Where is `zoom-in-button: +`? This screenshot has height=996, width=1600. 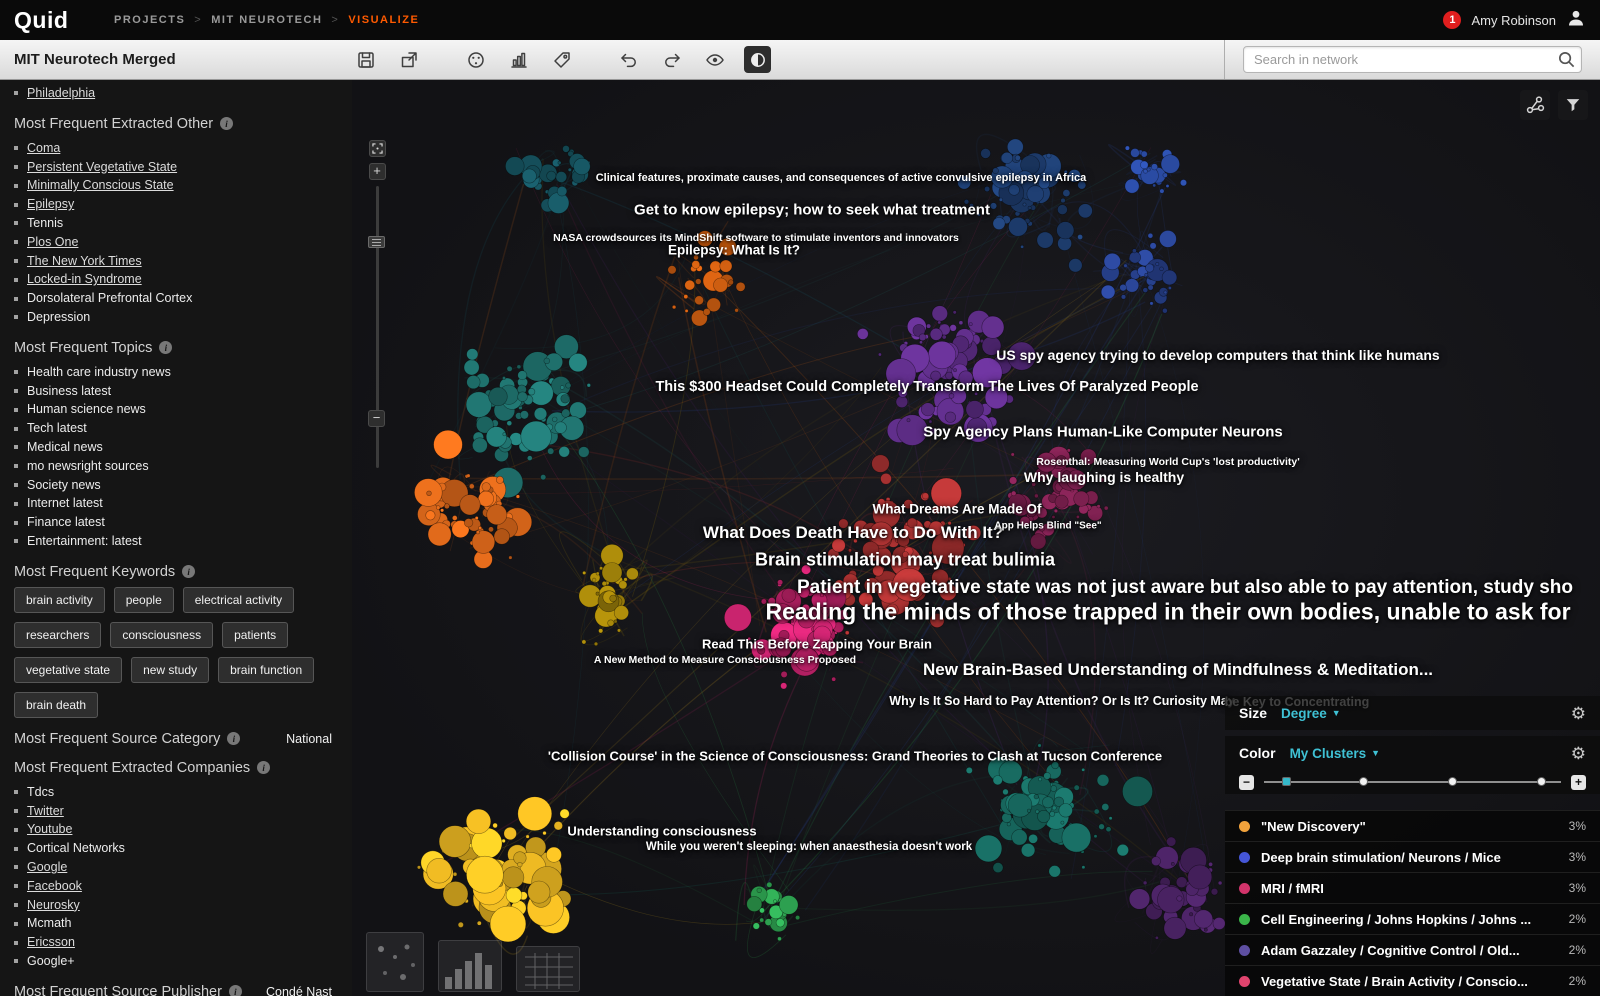 zoom-in-button: + is located at coordinates (377, 171).